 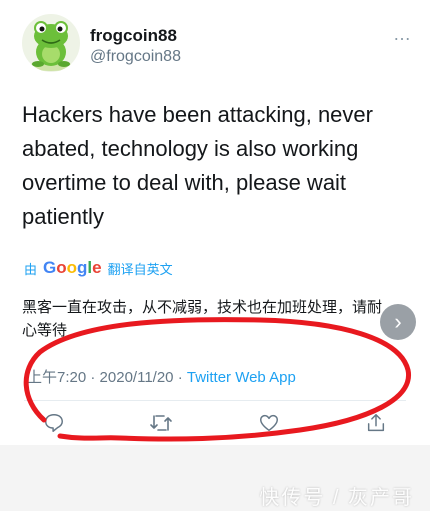 What do you see at coordinates (136, 377) in the screenshot?
I see `tweet-date: 2020/11/20` at bounding box center [136, 377].